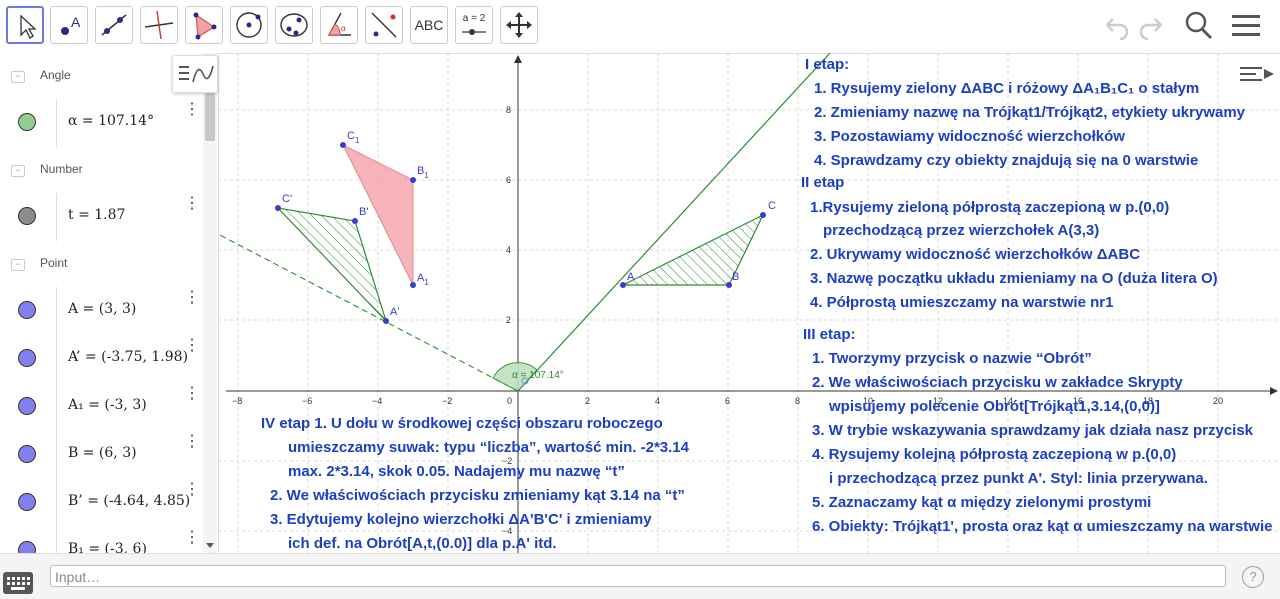  I want to click on slider-icon, so click(474, 32).